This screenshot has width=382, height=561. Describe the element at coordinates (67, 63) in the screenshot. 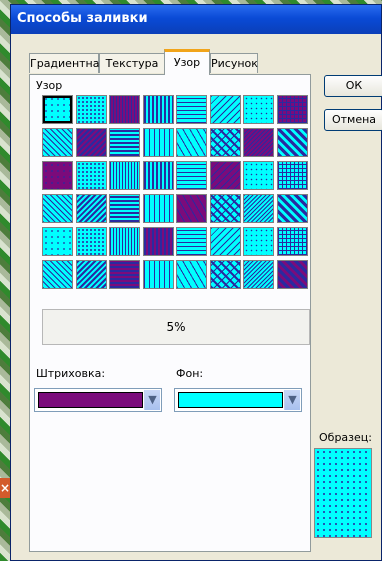

I see `tab-gradient: Градиентная` at that location.